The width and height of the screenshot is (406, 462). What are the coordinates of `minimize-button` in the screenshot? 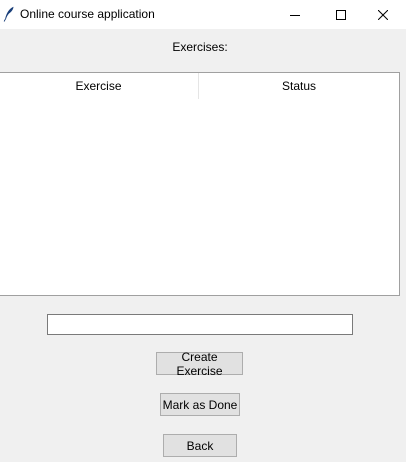 It's located at (295, 14).